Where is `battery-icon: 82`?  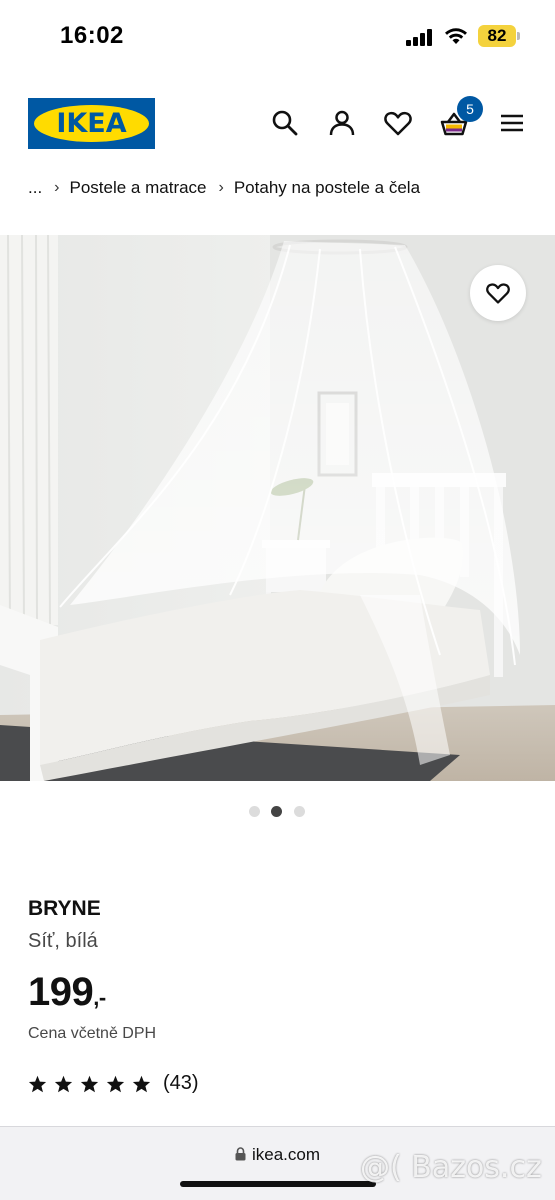
battery-icon: 82 is located at coordinates (497, 36).